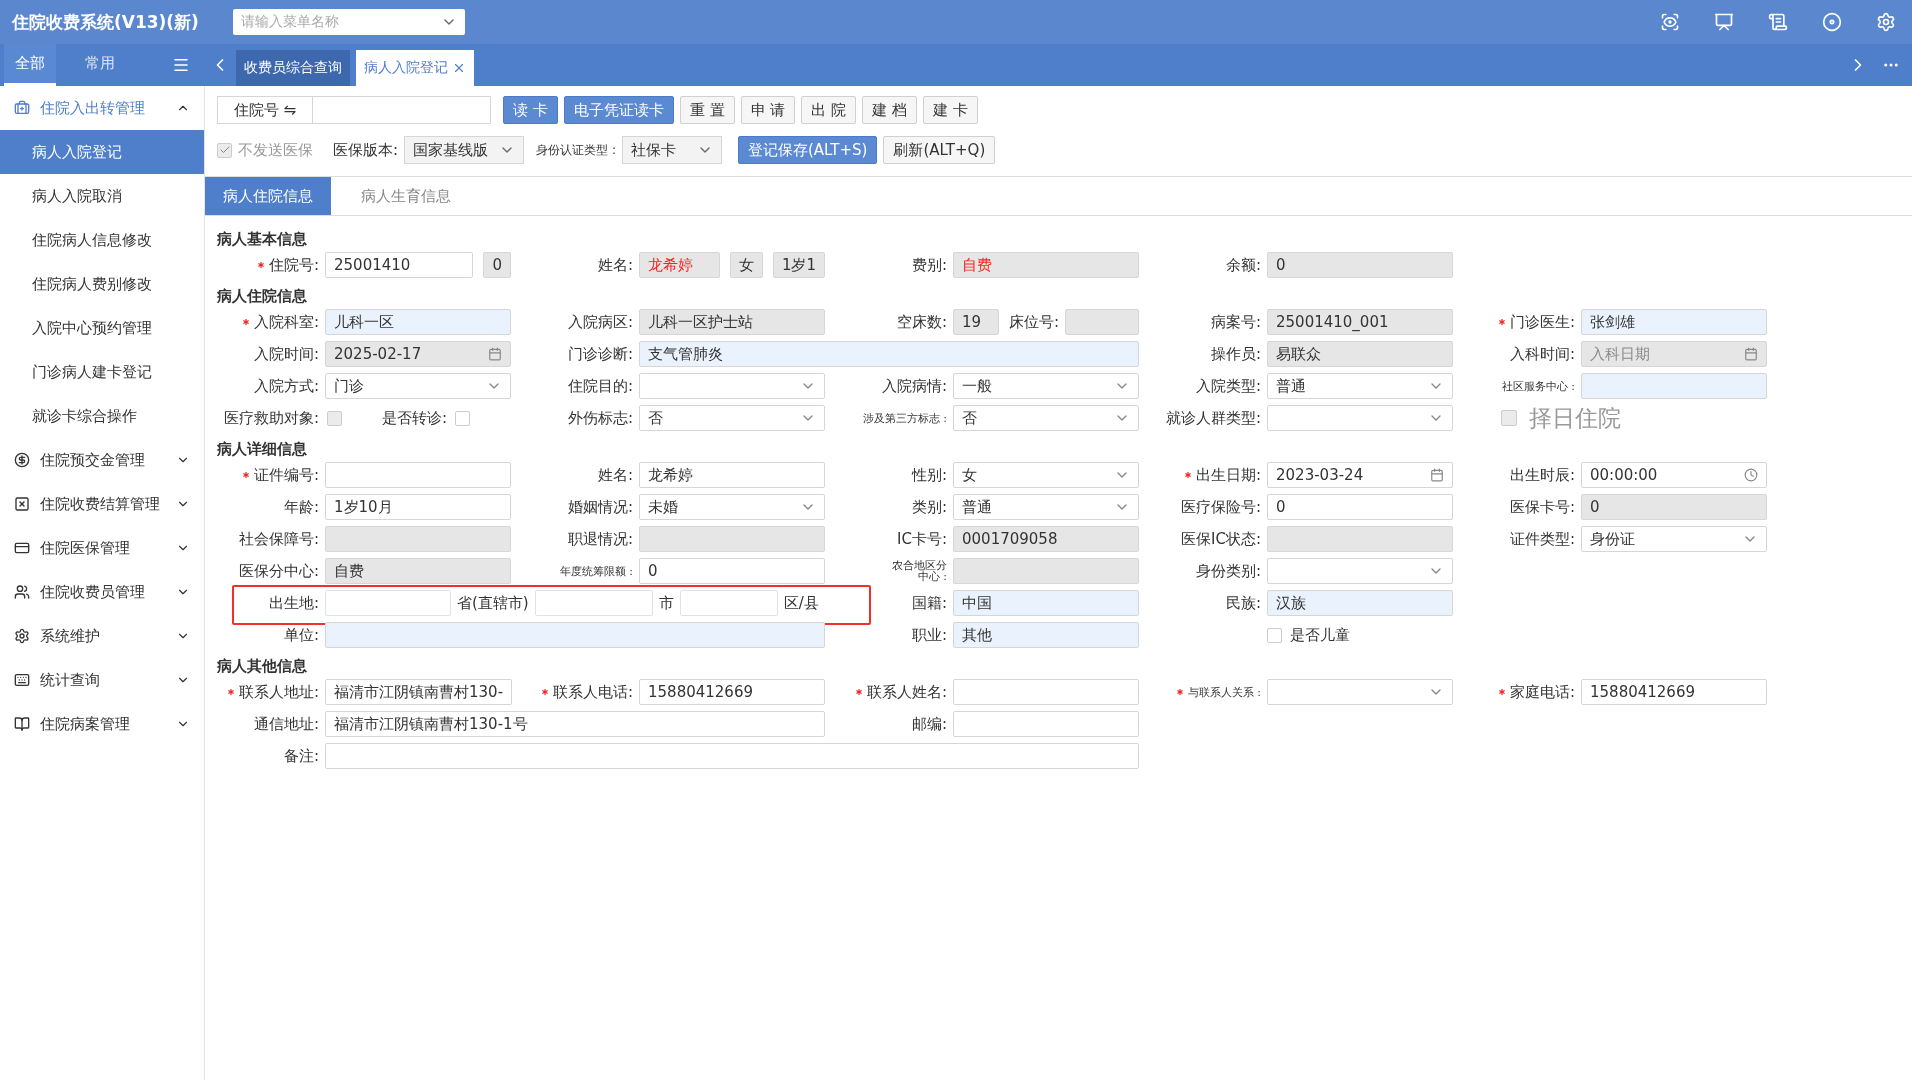  What do you see at coordinates (102, 284) in the screenshot?
I see `sidebar-item: 住院病人费别修改` at bounding box center [102, 284].